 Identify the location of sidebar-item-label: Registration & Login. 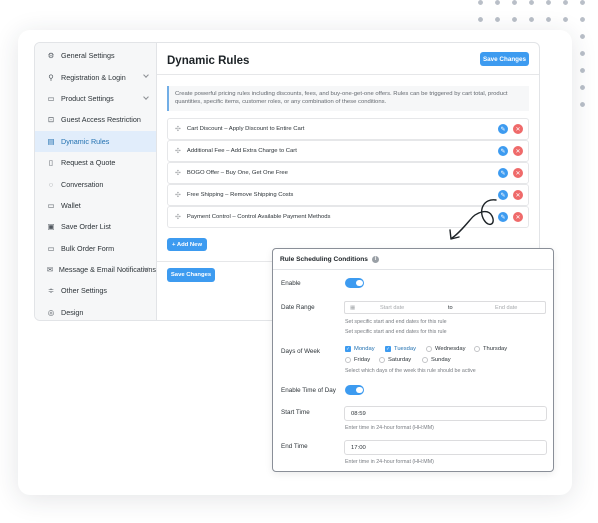
(93, 77).